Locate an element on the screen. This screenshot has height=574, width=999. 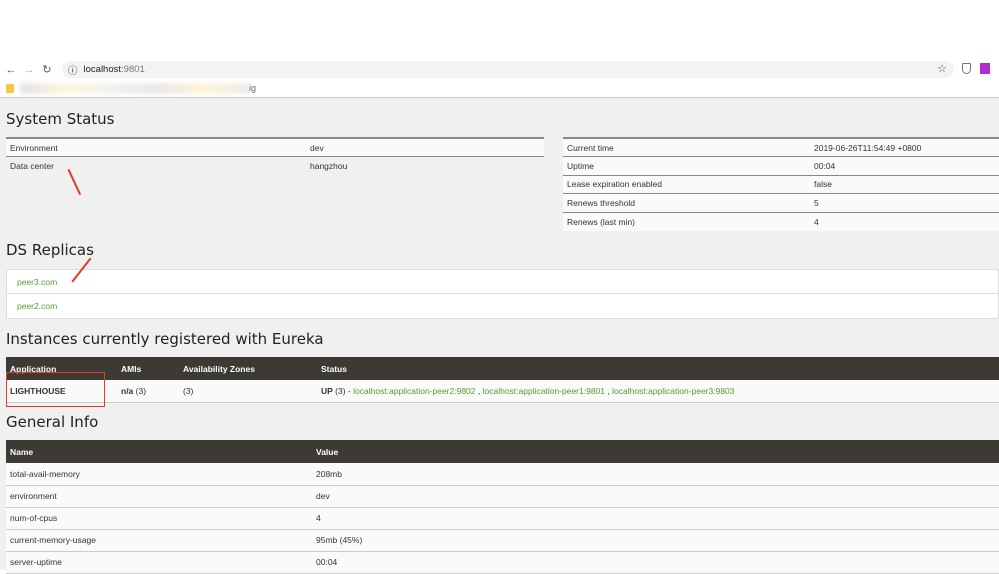
name: current-memory-usage is located at coordinates (159, 540).